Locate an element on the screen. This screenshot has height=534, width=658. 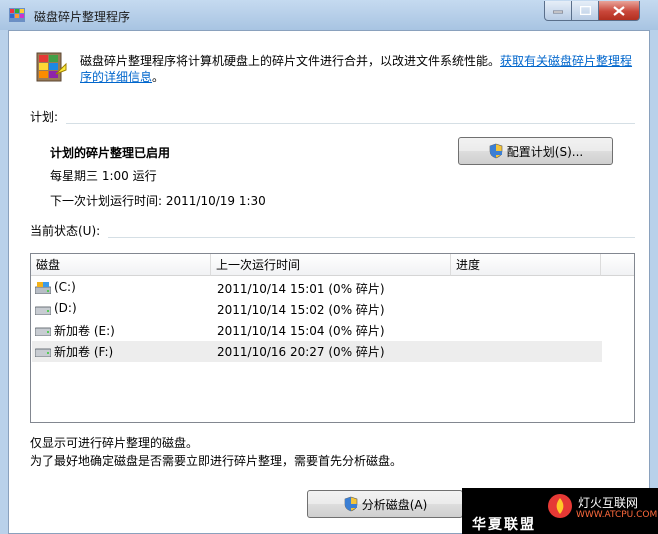
system-drive-icon is located at coordinates (43, 288).